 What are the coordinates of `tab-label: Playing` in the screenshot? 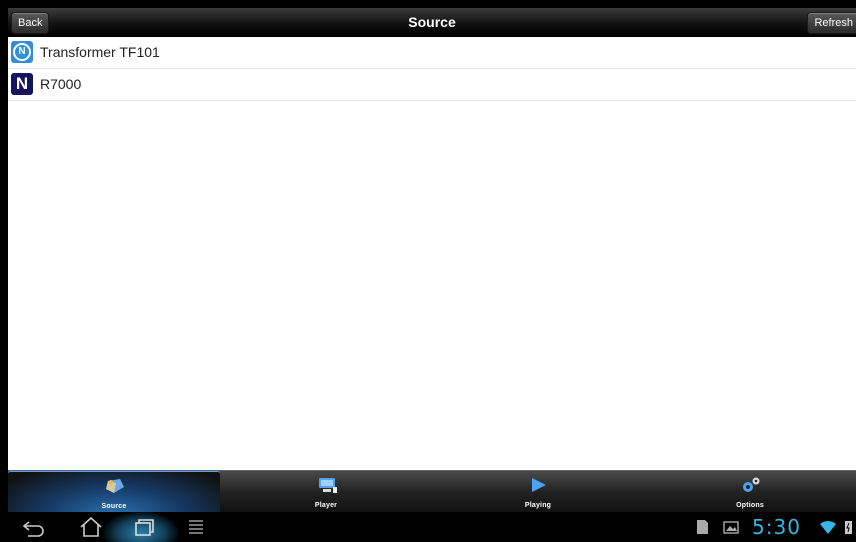 It's located at (538, 505).